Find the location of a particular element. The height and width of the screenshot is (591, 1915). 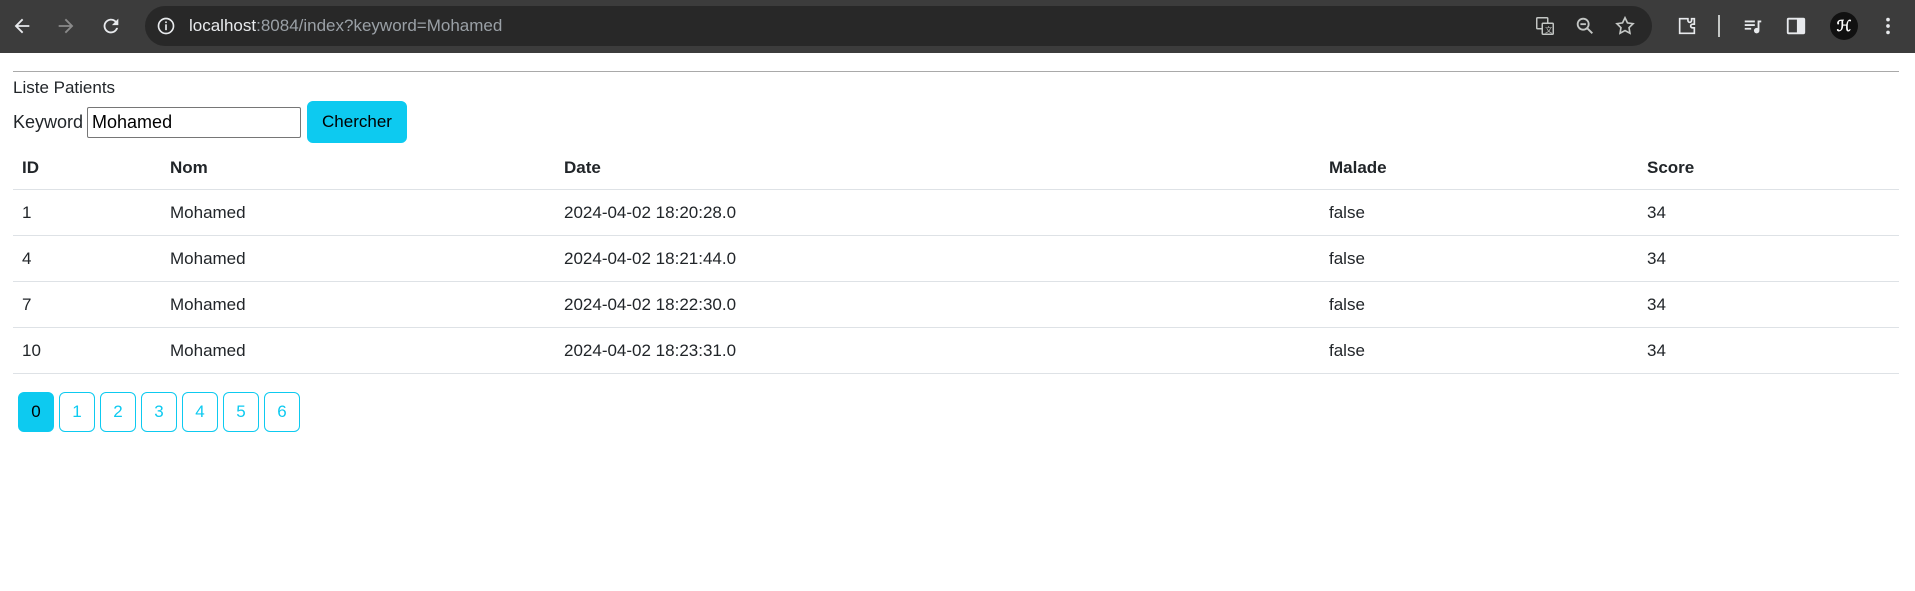

page-button-0: 0 is located at coordinates (36, 412).